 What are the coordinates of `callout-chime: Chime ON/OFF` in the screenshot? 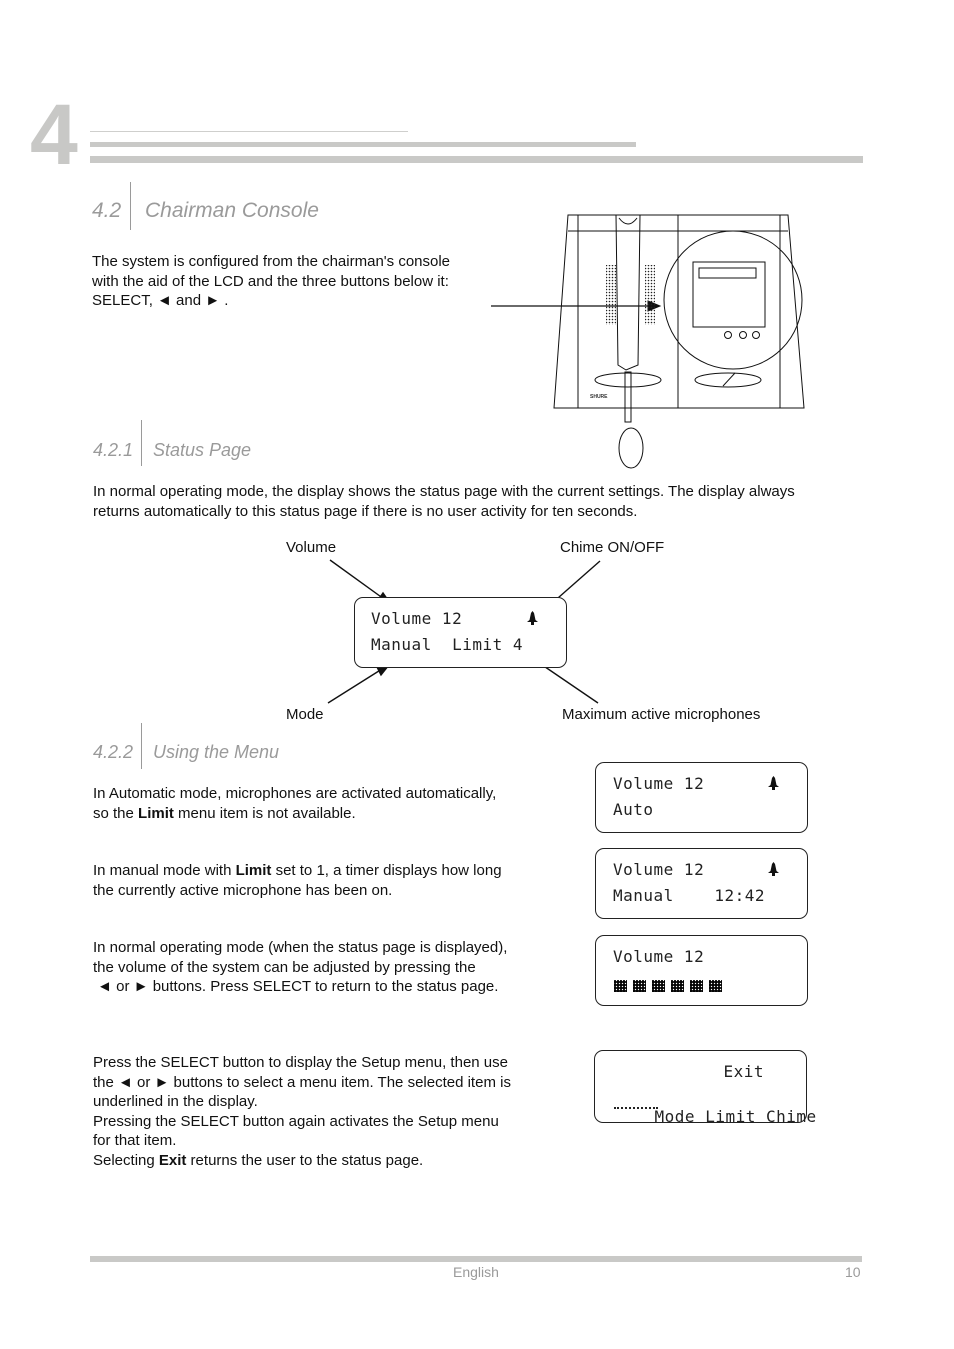 It's located at (612, 547).